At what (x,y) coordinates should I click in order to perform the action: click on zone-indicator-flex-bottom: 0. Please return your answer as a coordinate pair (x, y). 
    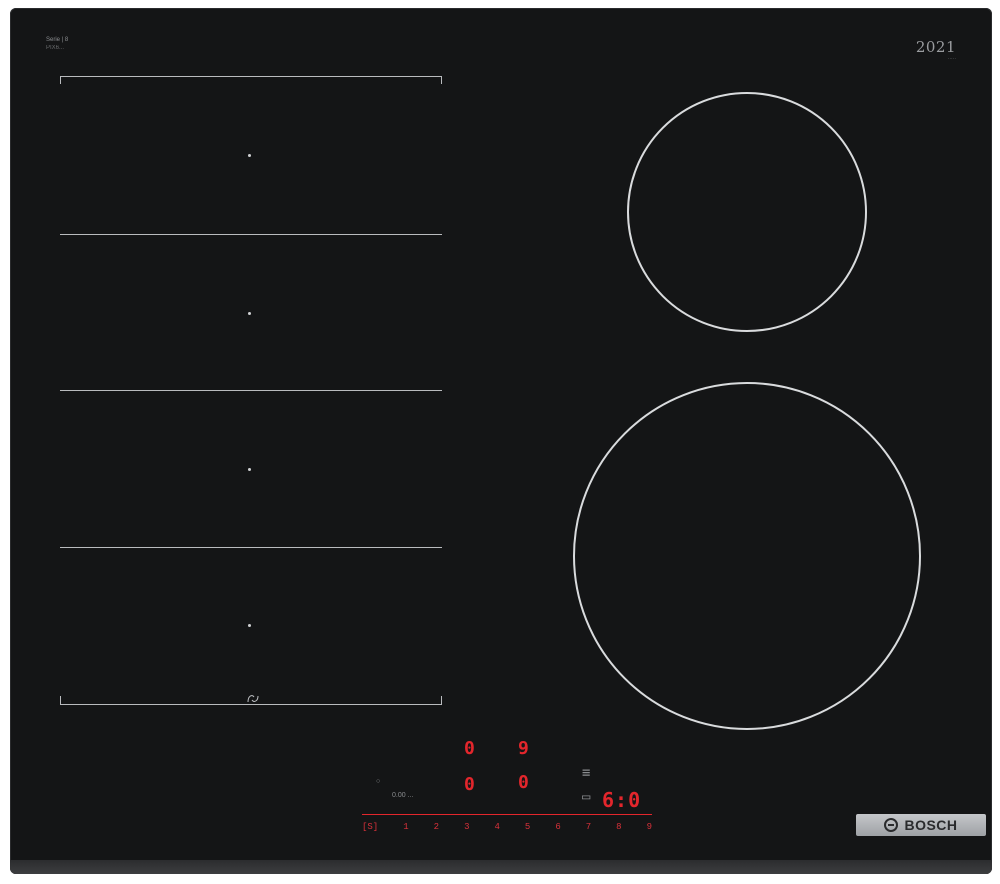
    Looking at the image, I should click on (469, 785).